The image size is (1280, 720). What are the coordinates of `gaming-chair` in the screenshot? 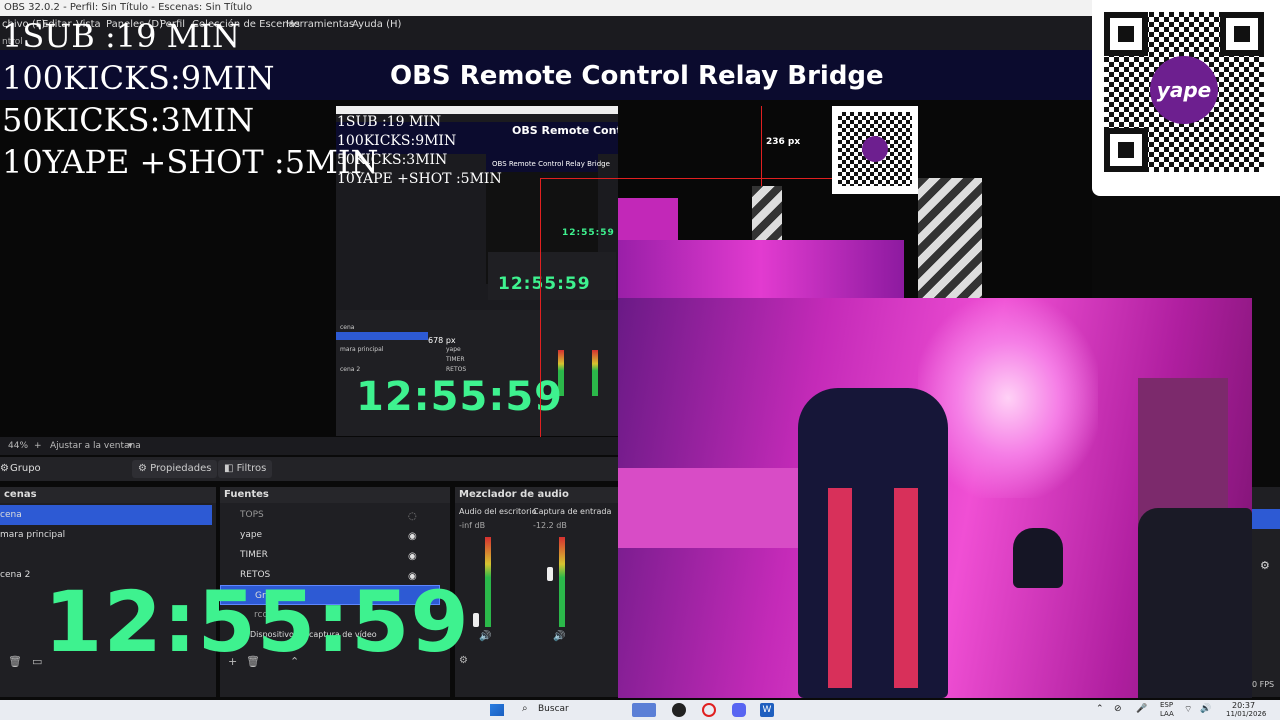 It's located at (873, 543).